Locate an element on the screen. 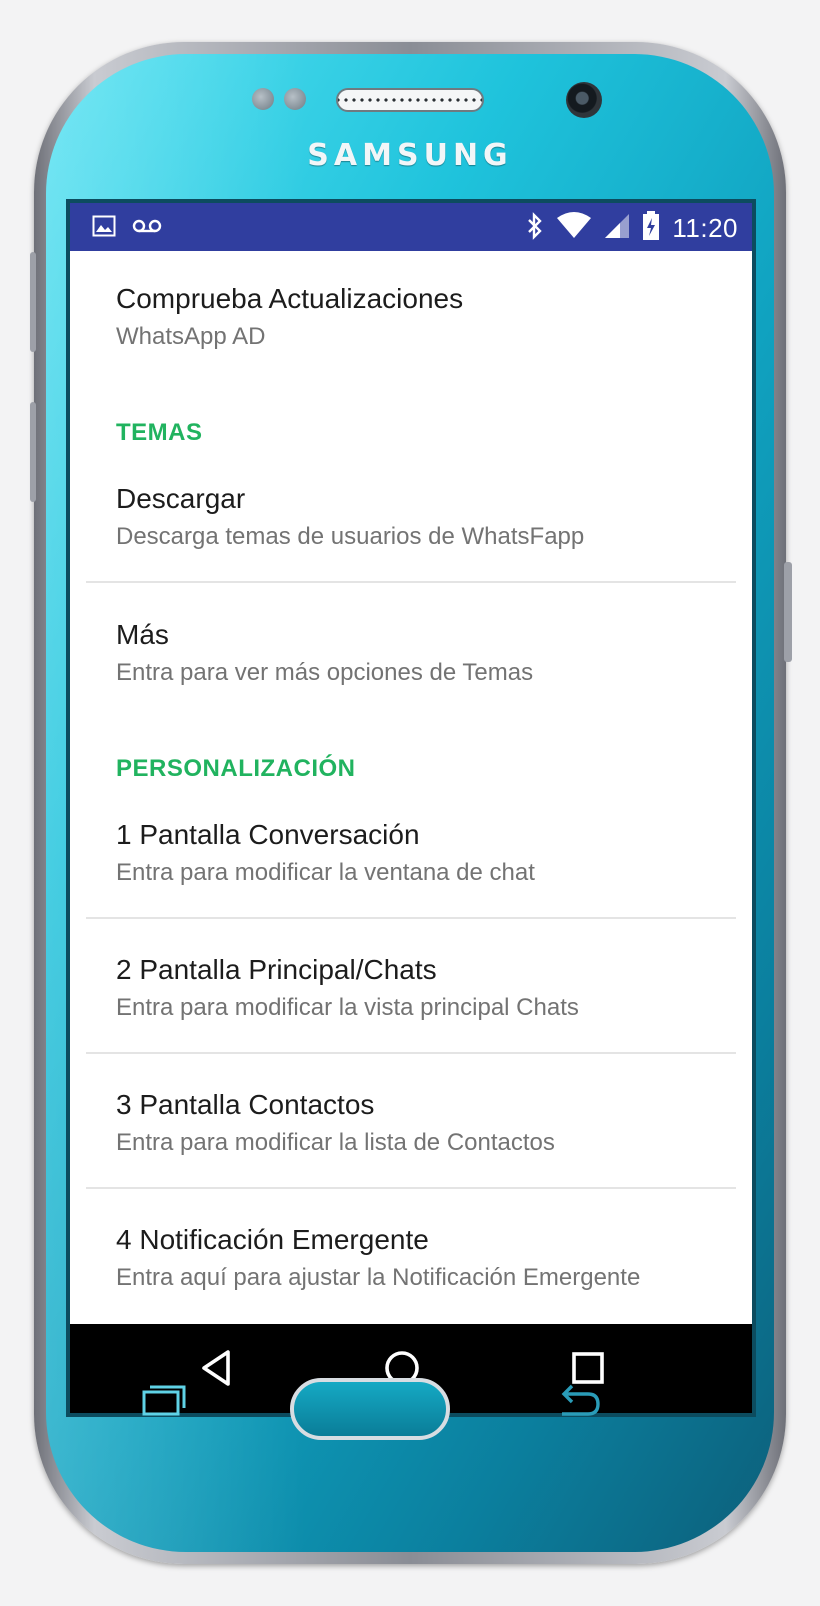 The width and height of the screenshot is (820, 1606). category-temas: TEMAS is located at coordinates (159, 432).